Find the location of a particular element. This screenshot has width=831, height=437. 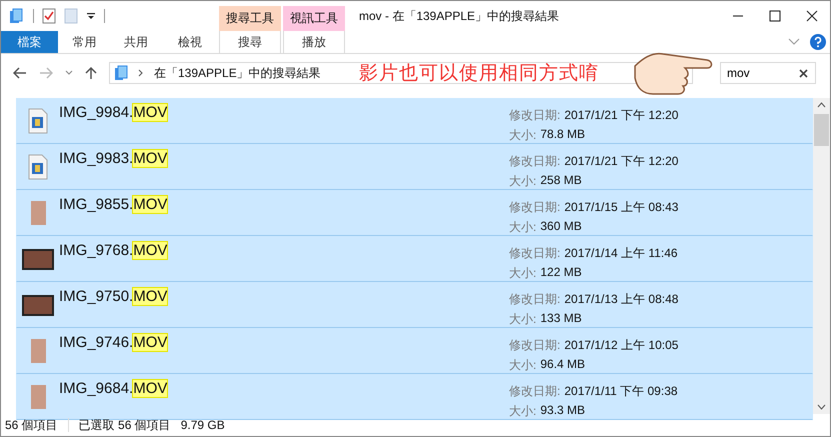

dropdown-icon is located at coordinates (91, 16).